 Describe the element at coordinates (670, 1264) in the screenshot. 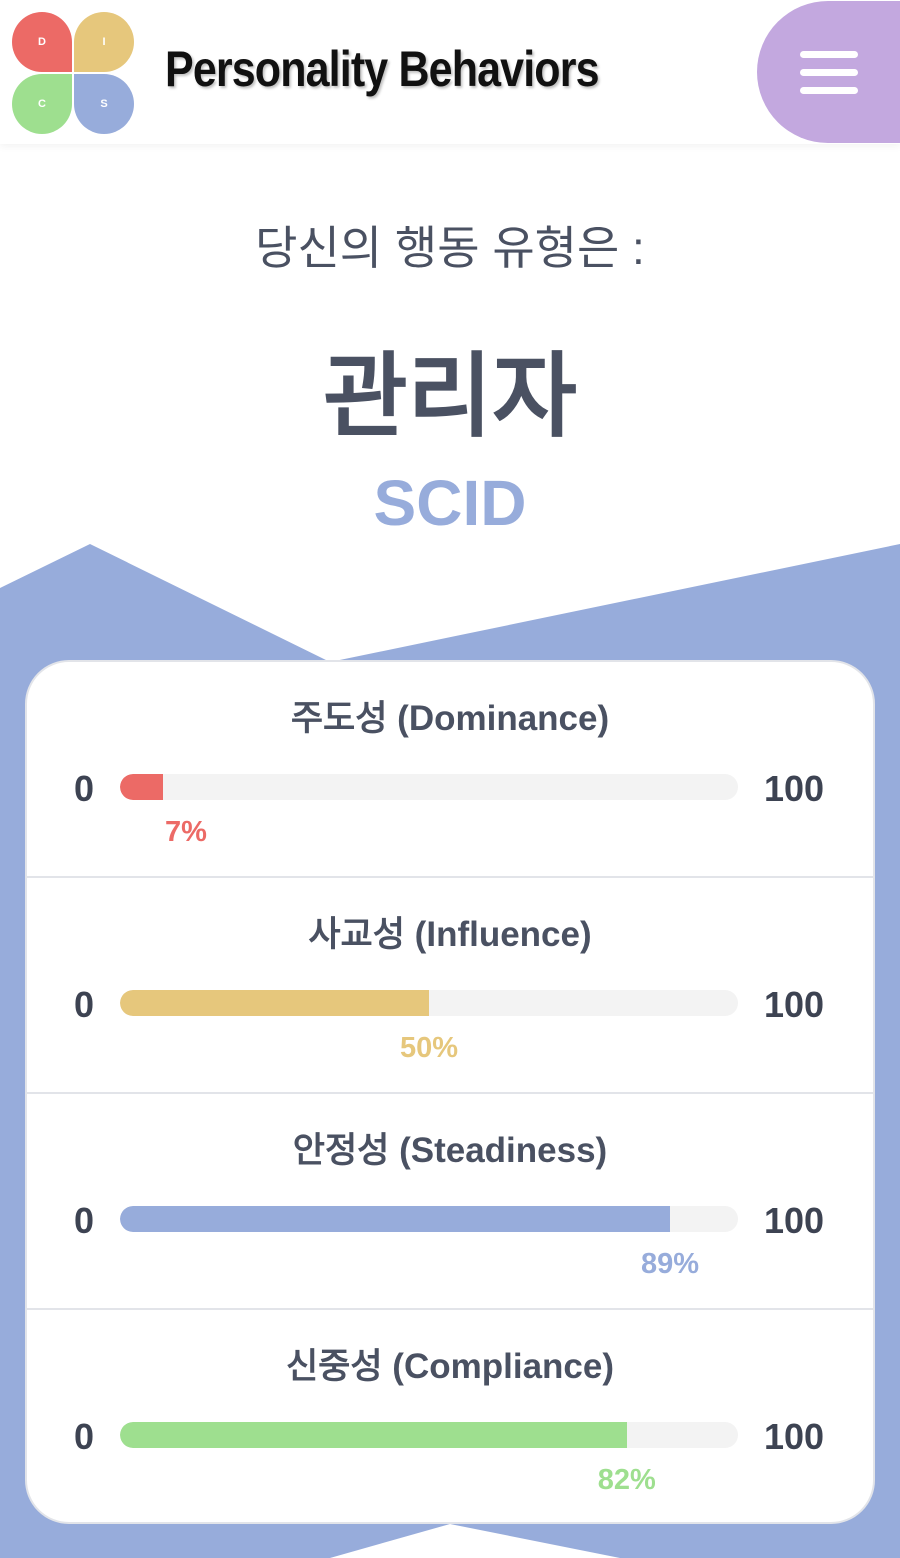

I see `percent-label: 89%` at that location.